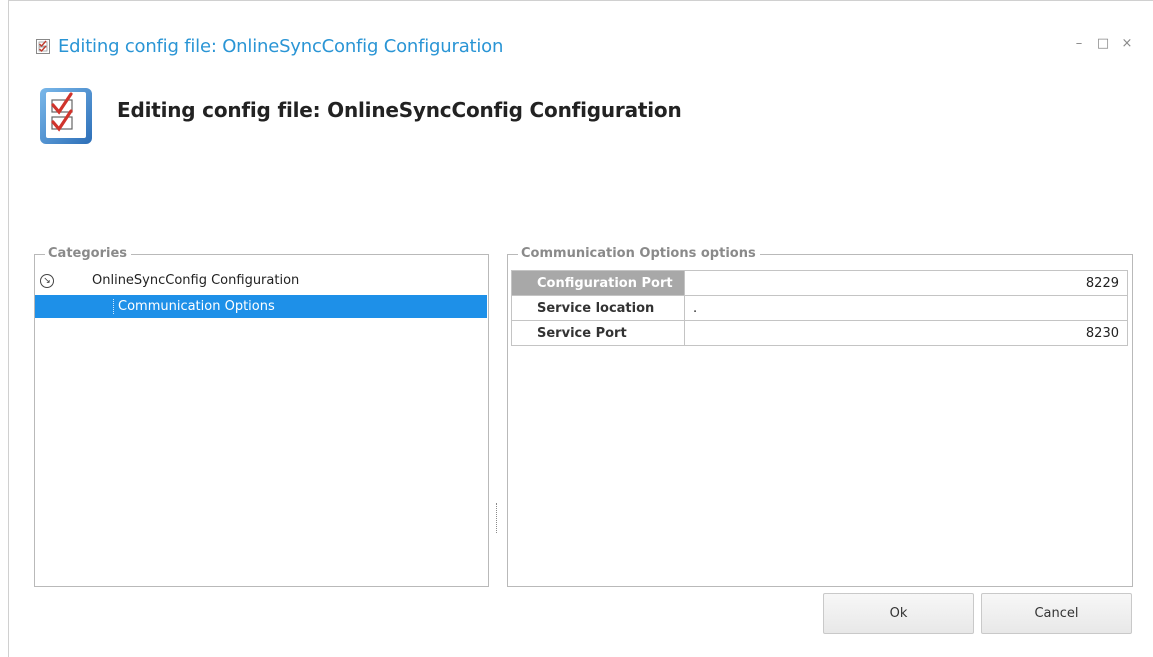  I want to click on property-value: 8230, so click(906, 333).